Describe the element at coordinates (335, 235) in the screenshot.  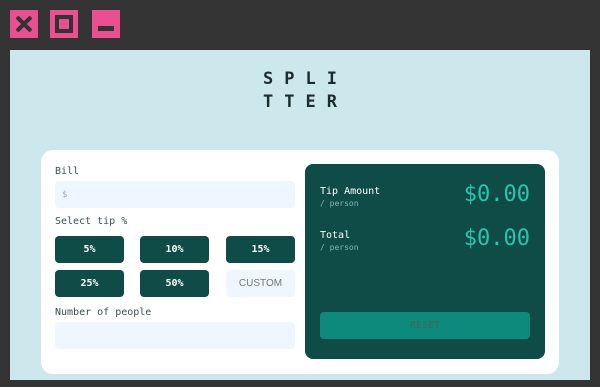
I see `total-label: Total` at that location.